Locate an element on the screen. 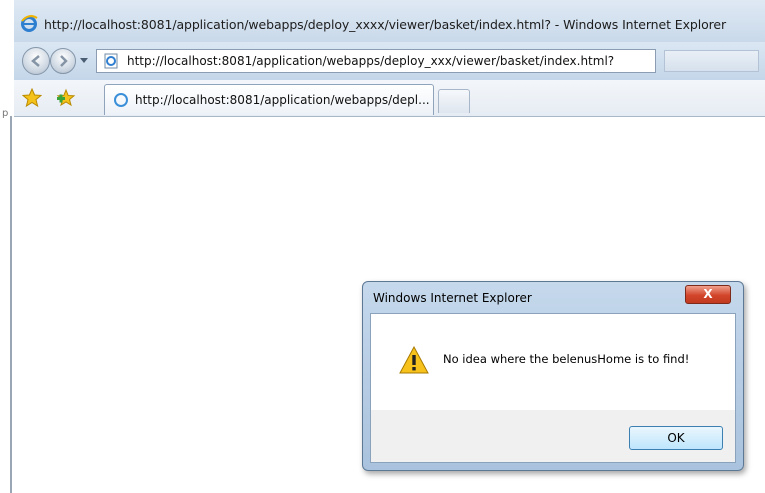 This screenshot has height=493, width=765. add-favorites-icon is located at coordinates (66, 98).